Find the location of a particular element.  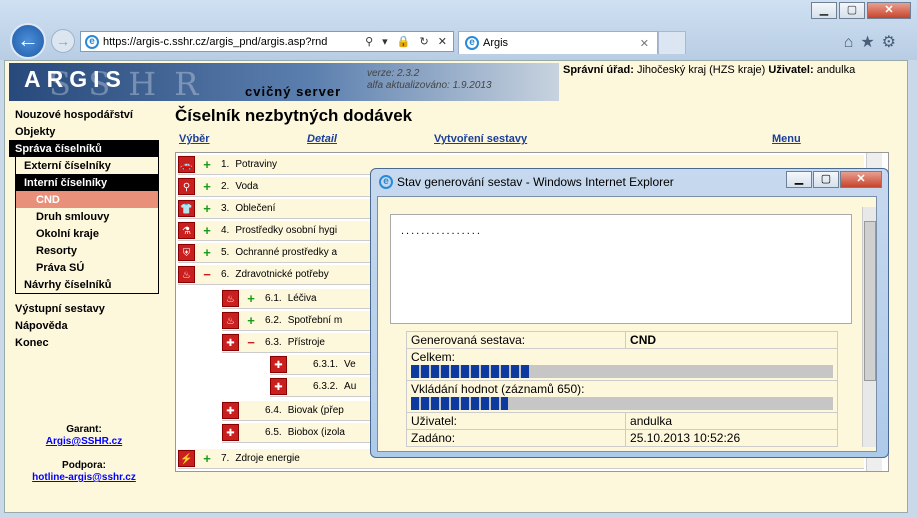

dialog-scroll-thumb is located at coordinates (870, 301).